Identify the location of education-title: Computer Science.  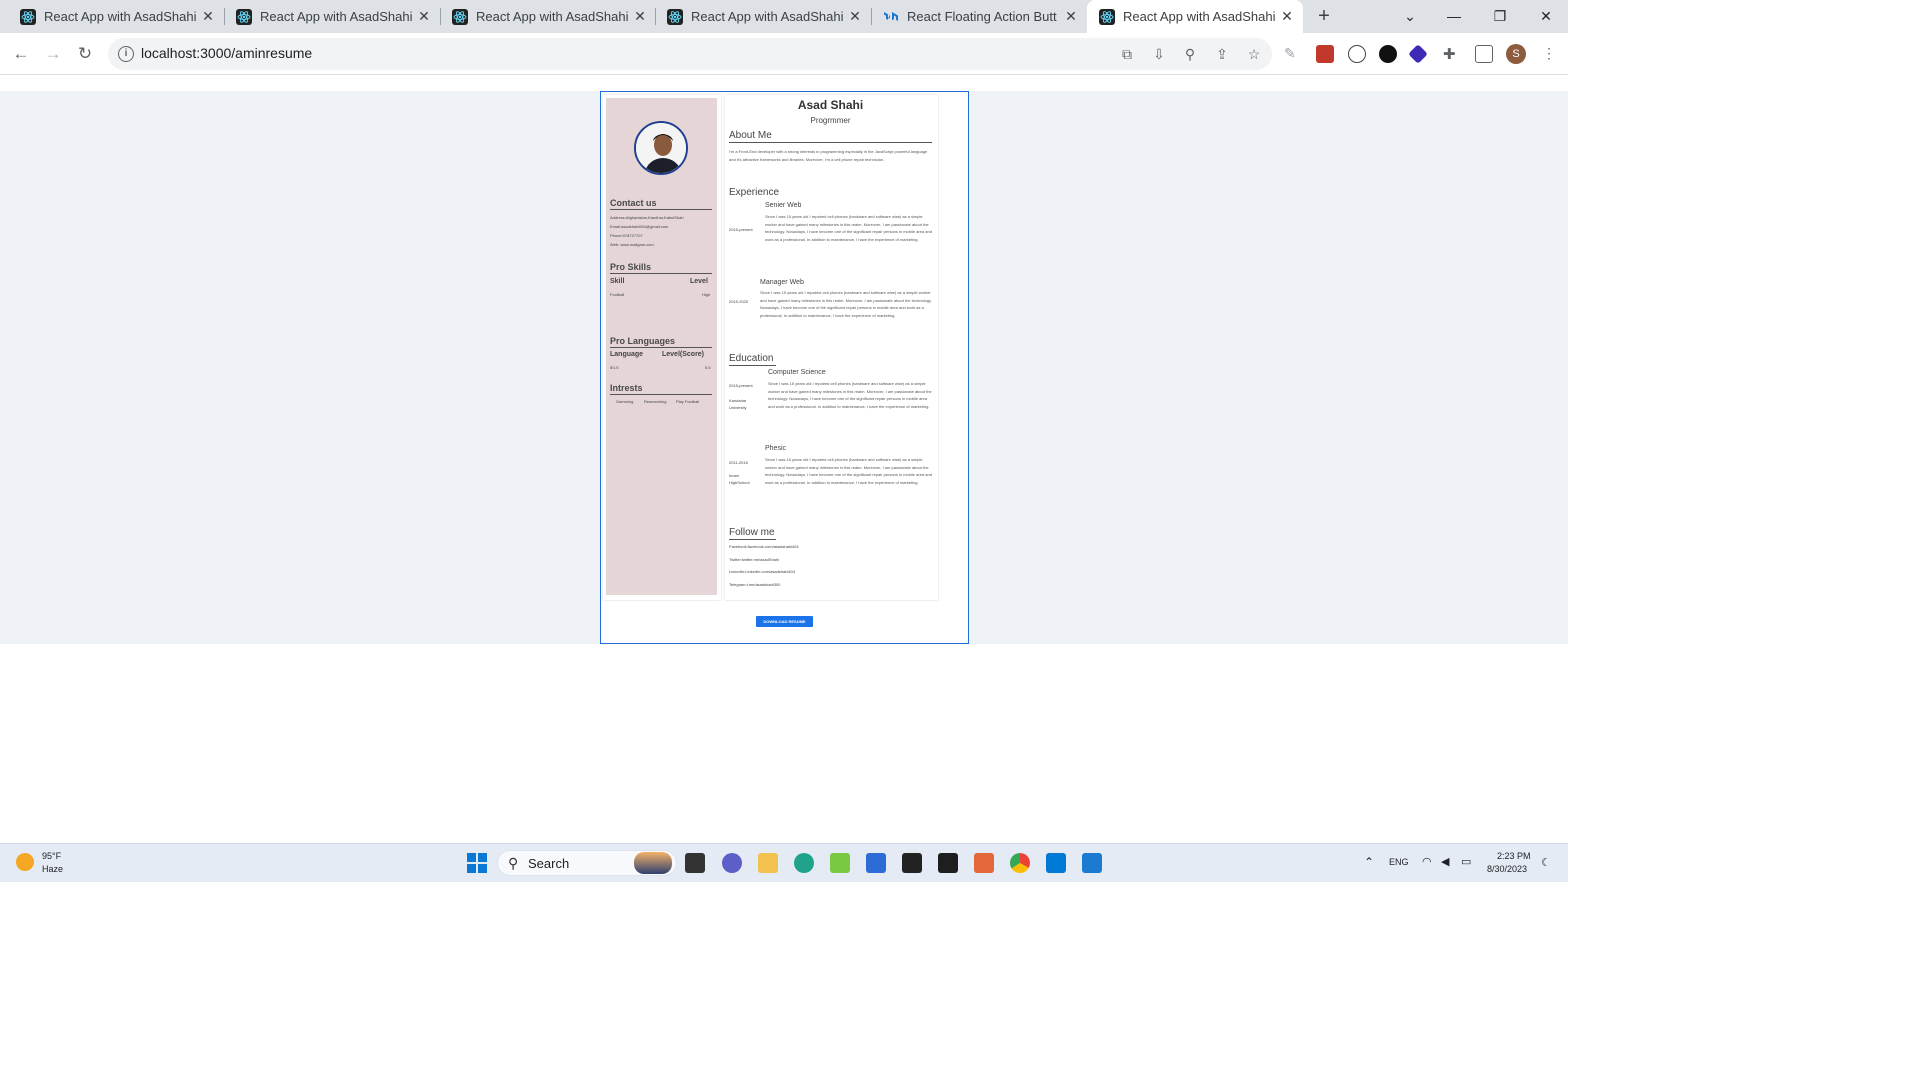
(797, 372).